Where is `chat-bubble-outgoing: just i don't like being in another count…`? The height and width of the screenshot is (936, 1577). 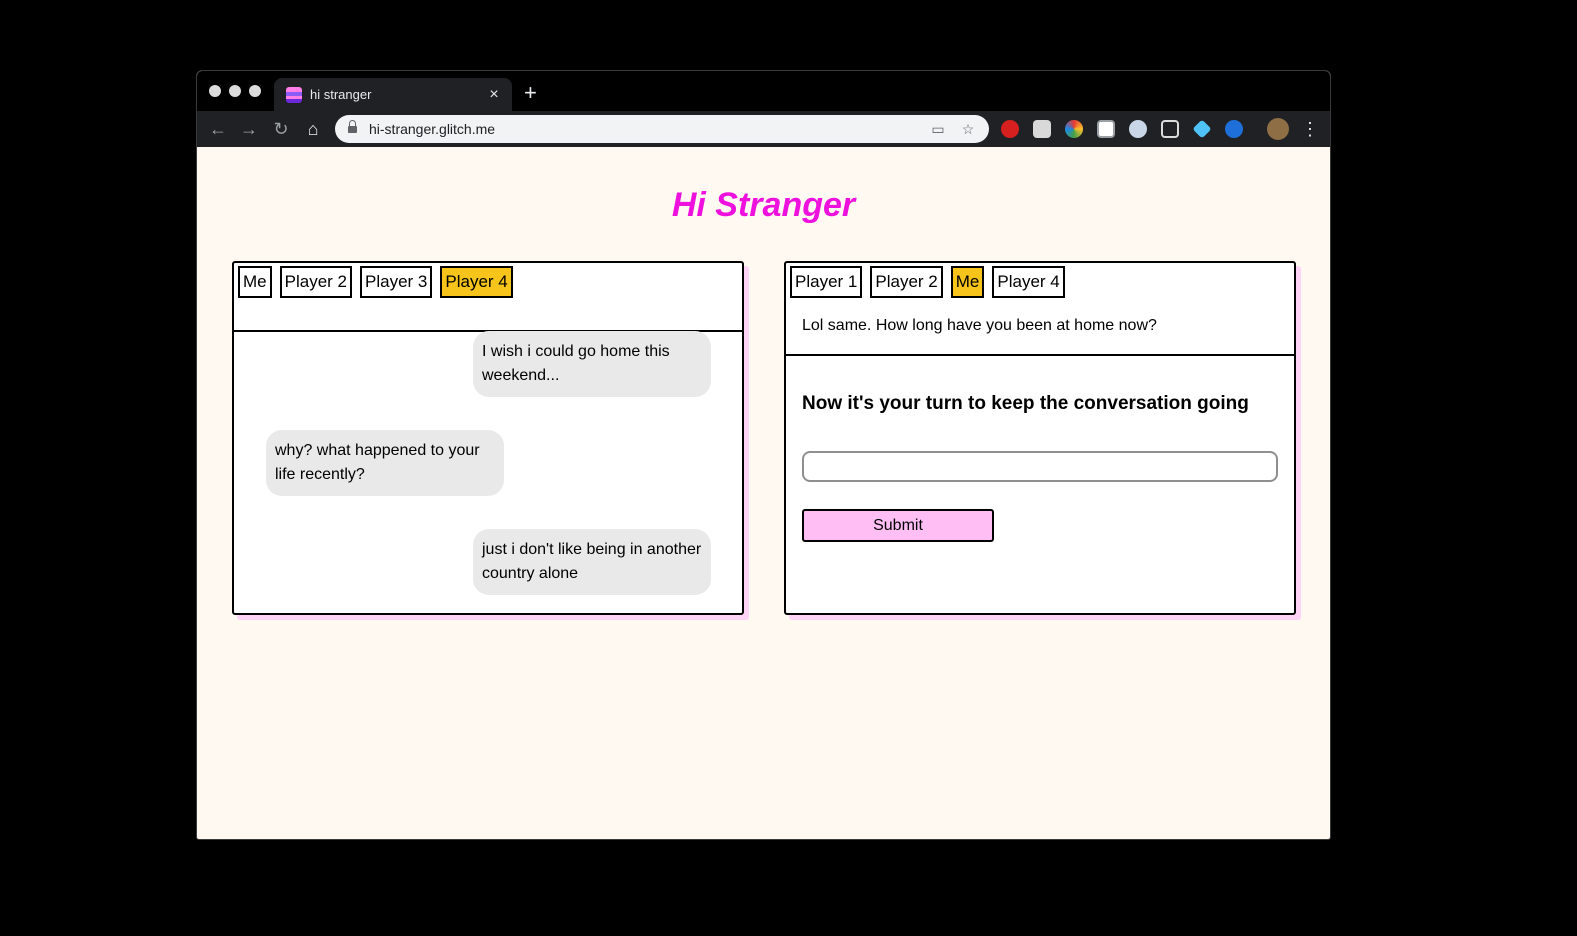 chat-bubble-outgoing: just i don't like being in another count… is located at coordinates (592, 562).